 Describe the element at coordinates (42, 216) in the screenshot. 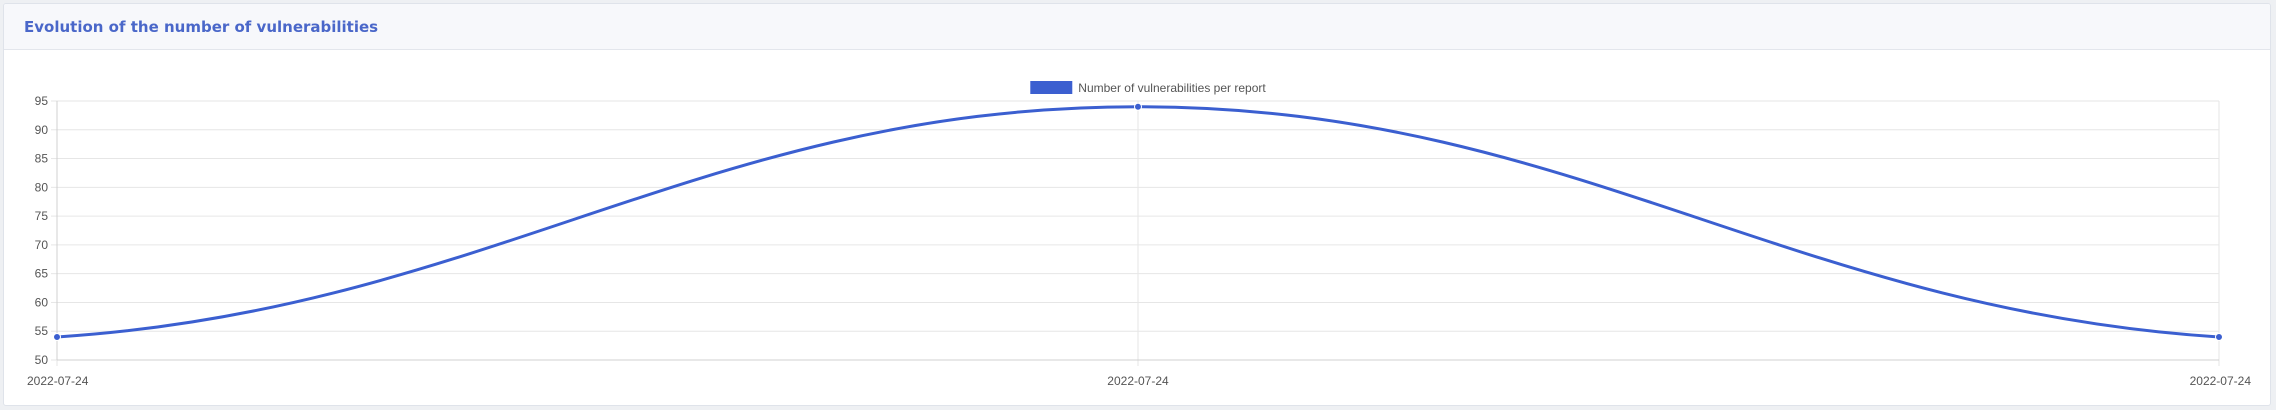

I see `y-tick-label: 75` at that location.